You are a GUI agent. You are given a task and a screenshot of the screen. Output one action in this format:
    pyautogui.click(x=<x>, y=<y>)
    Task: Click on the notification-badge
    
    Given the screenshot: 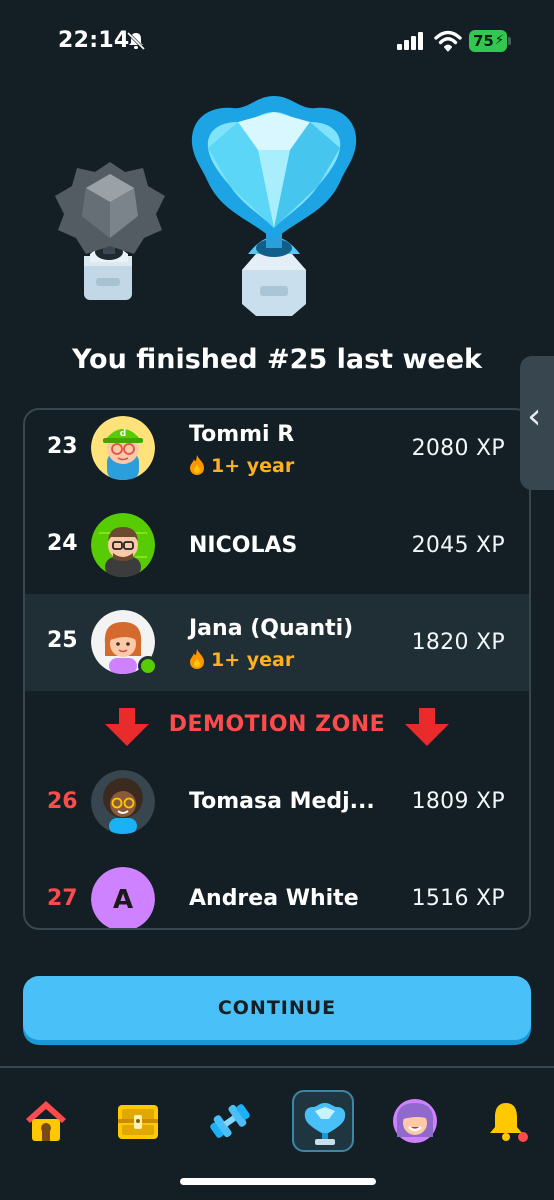 What is the action you would take?
    pyautogui.click(x=523, y=1137)
    